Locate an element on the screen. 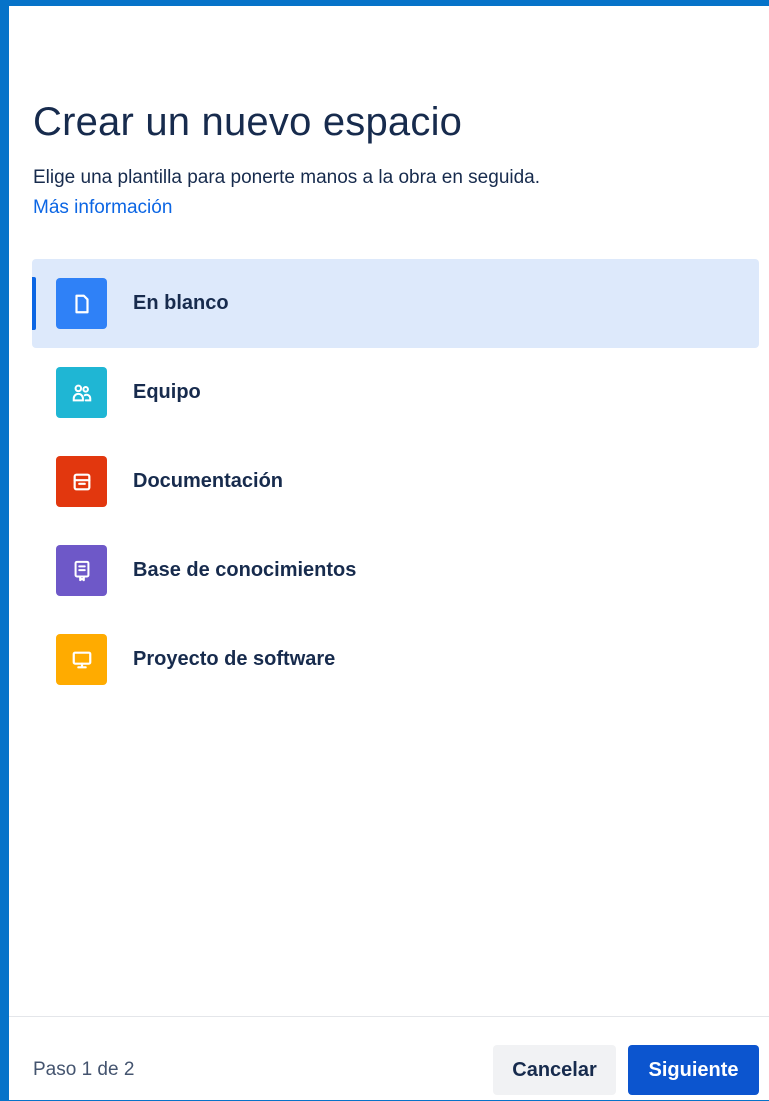 This screenshot has width=769, height=1101. template-item-team: Equipo is located at coordinates (395, 392).